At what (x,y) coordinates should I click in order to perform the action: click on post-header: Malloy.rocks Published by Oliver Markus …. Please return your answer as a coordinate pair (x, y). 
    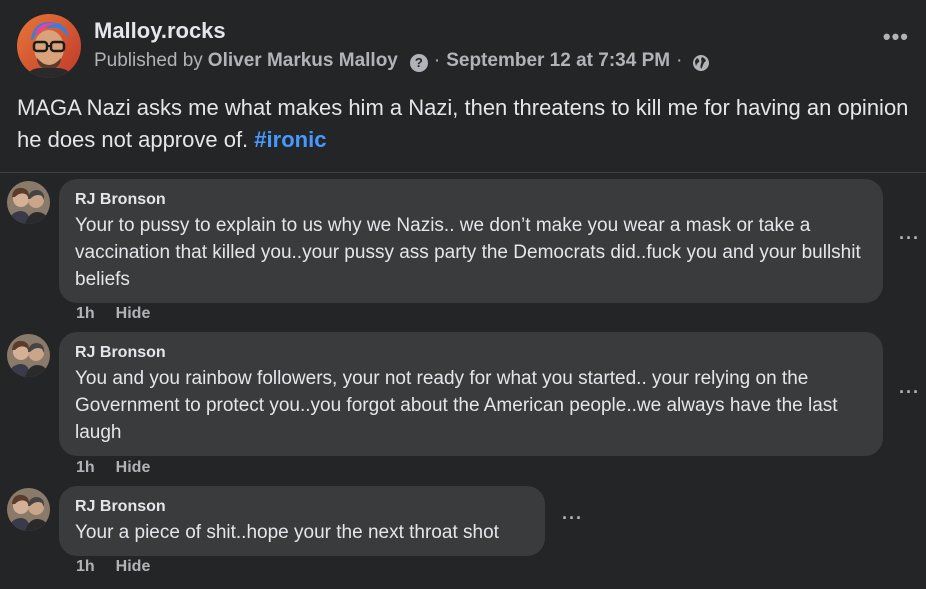
    Looking at the image, I should click on (467, 47).